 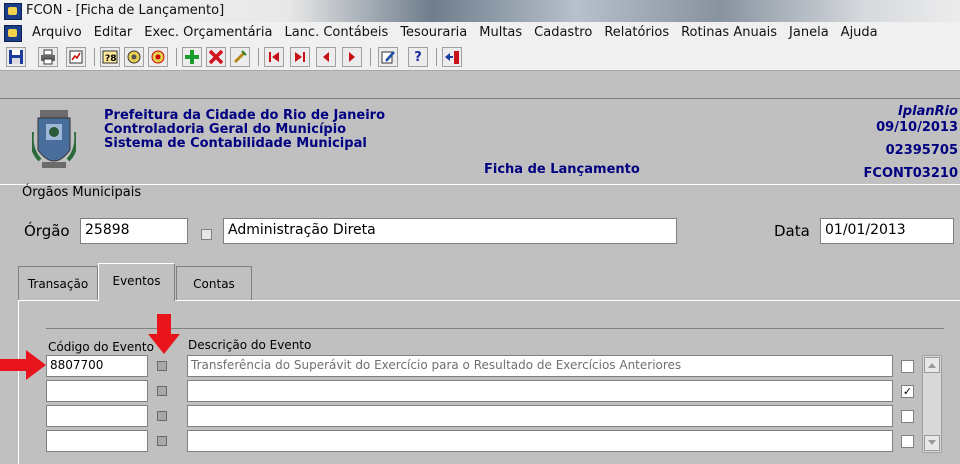 What do you see at coordinates (927, 111) in the screenshot?
I see `brand-label: IplanRio` at bounding box center [927, 111].